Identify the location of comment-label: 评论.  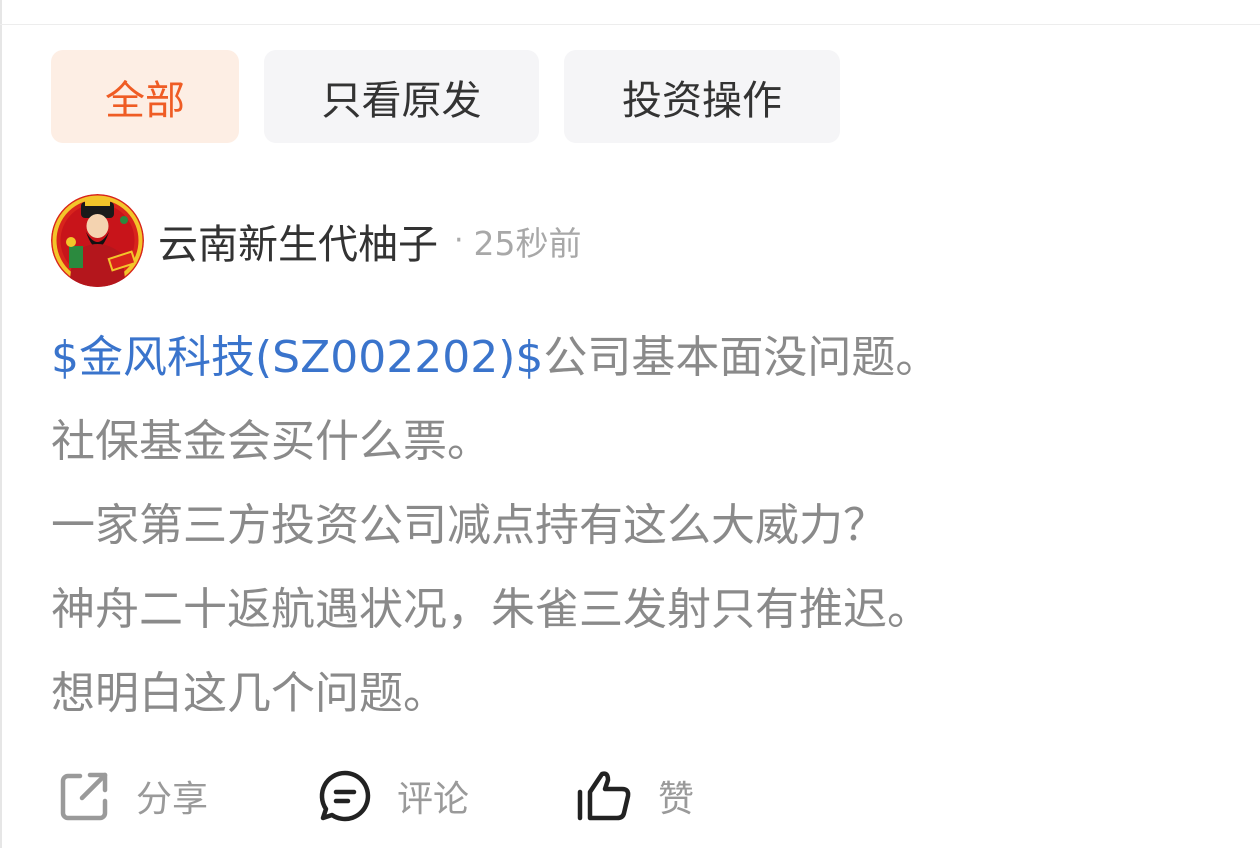
(433, 799).